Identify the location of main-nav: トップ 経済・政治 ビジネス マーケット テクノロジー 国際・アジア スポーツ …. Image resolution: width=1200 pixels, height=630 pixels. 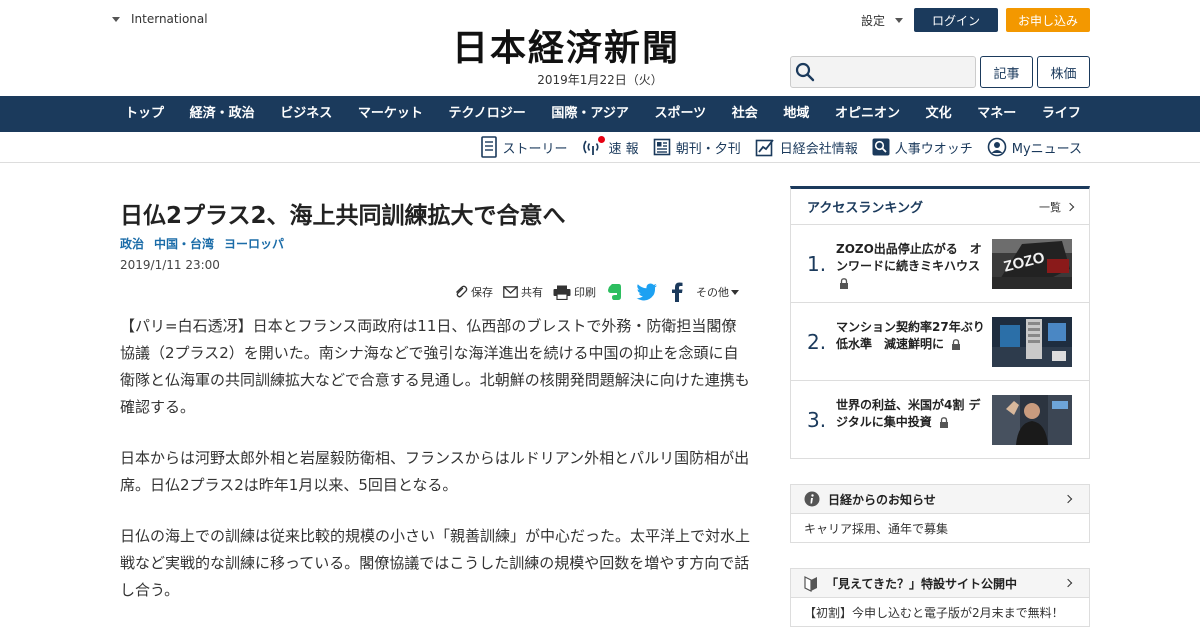
(600, 114).